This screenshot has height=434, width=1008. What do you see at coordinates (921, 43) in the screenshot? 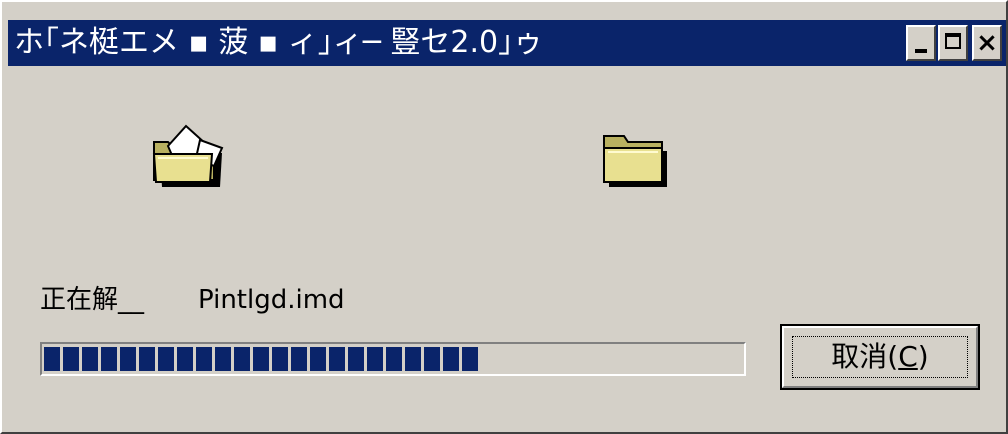
I see `minimize-button` at bounding box center [921, 43].